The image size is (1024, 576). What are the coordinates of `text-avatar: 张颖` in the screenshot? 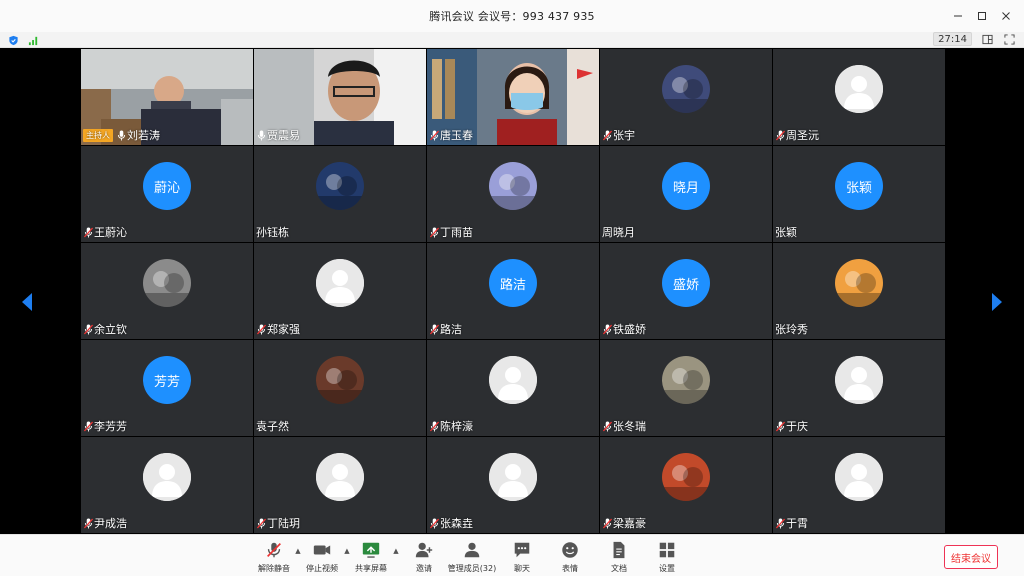 It's located at (859, 186).